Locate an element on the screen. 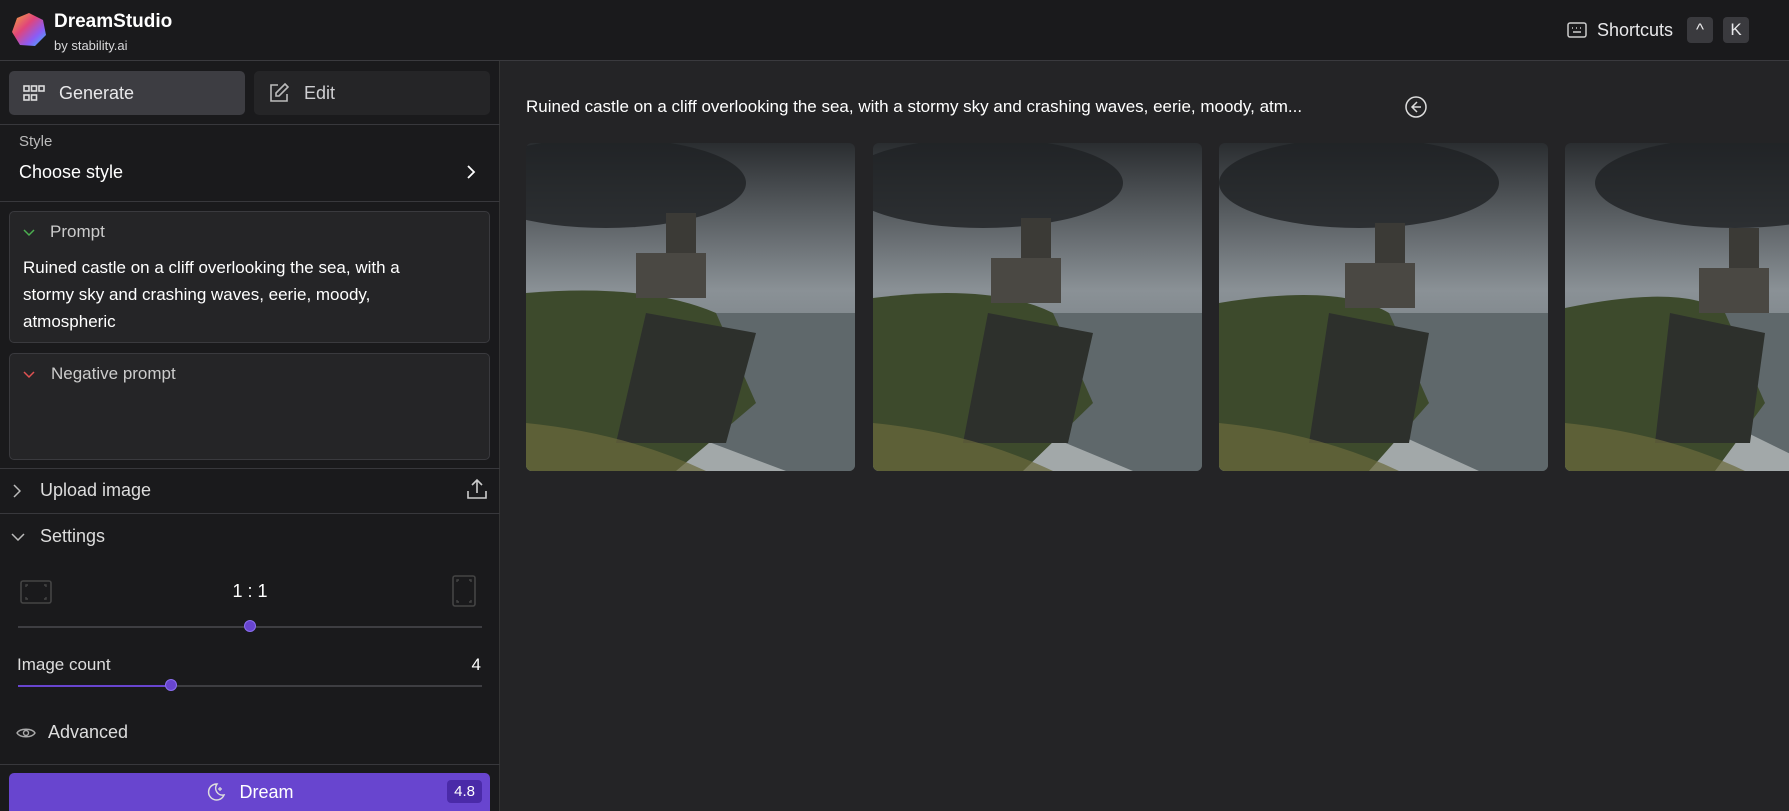 The height and width of the screenshot is (811, 1789). eye-icon is located at coordinates (26, 733).